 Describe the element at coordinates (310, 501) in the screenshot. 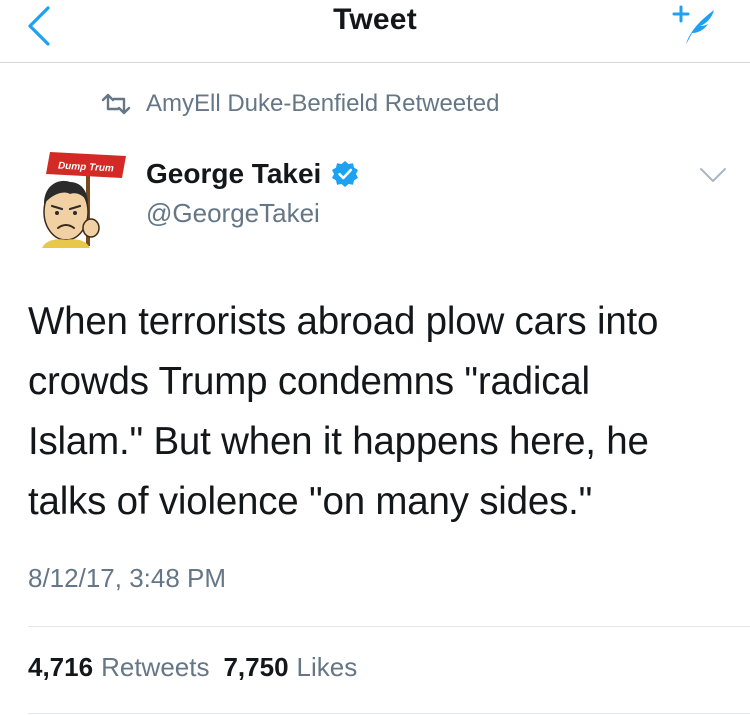

I see `tweet-text-line: talks of violence "on many sides."` at that location.